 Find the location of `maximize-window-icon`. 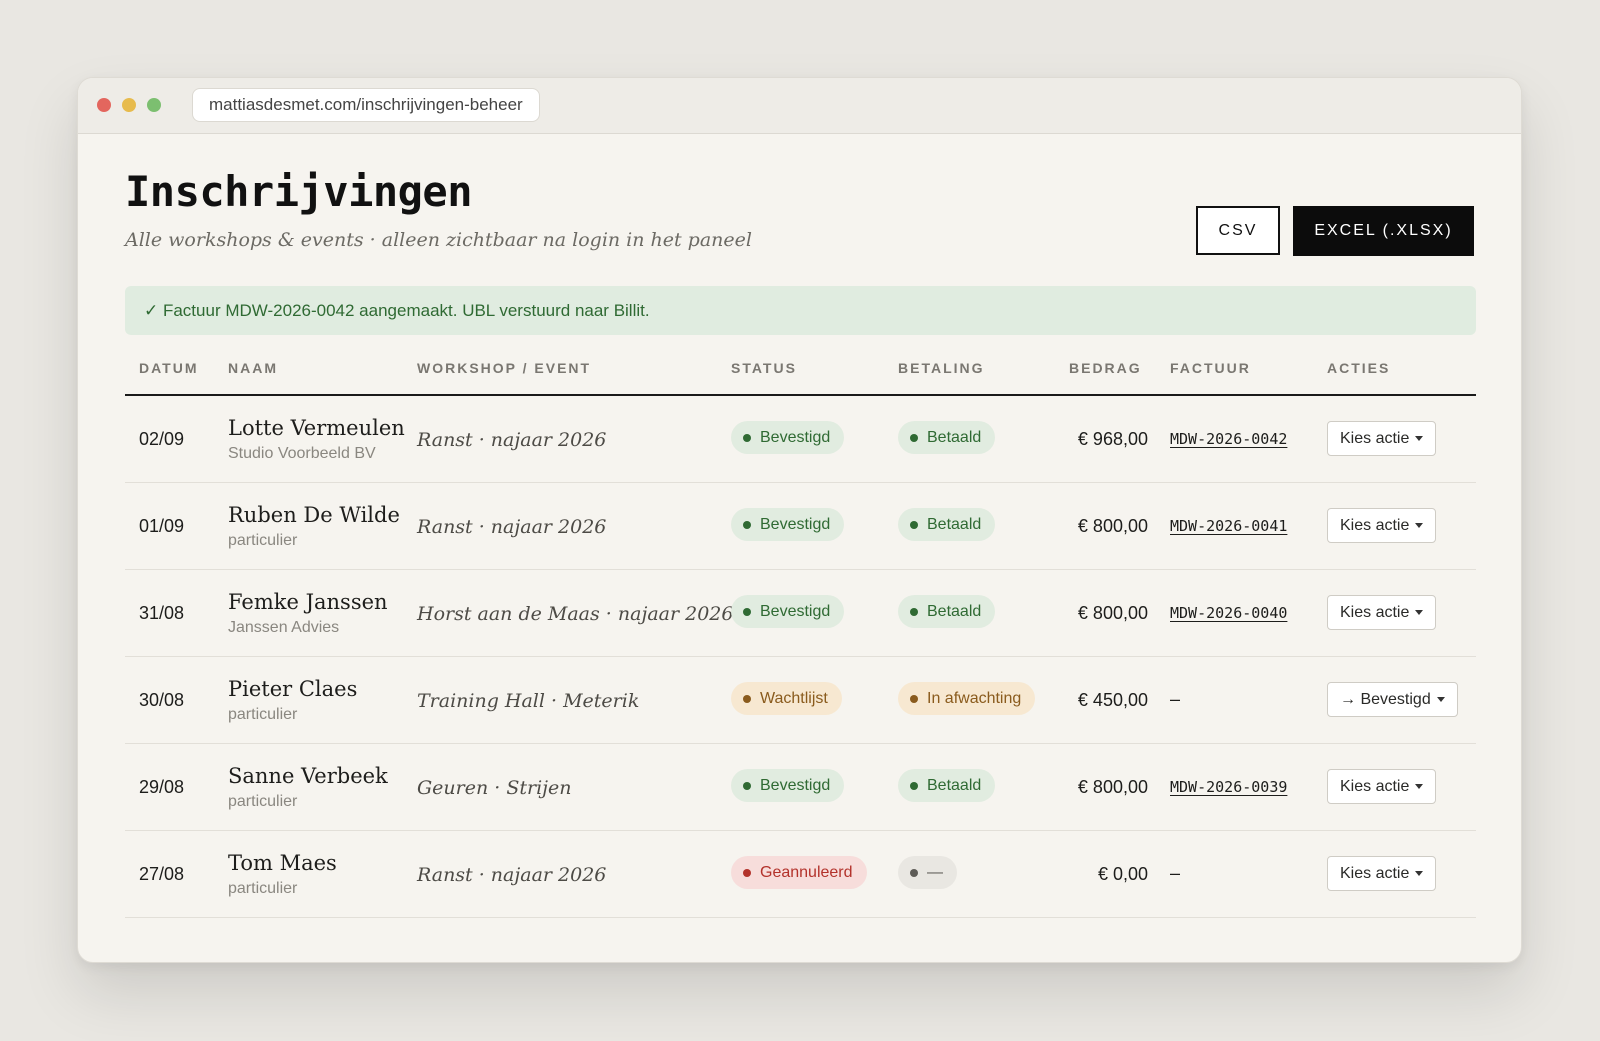

maximize-window-icon is located at coordinates (154, 105).